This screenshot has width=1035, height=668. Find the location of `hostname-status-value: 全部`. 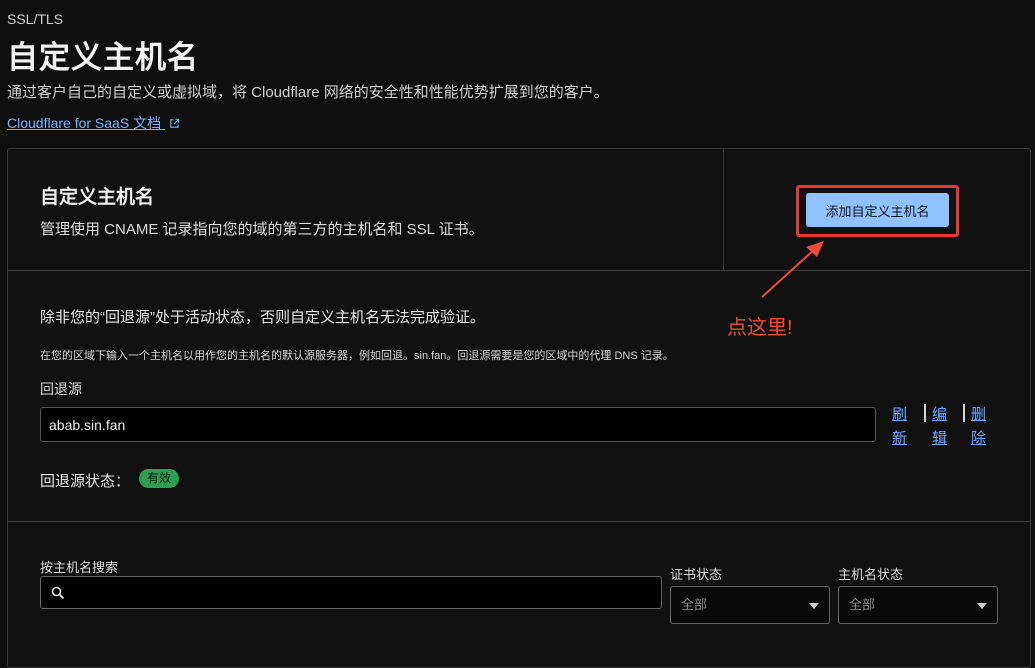

hostname-status-value: 全部 is located at coordinates (862, 604).